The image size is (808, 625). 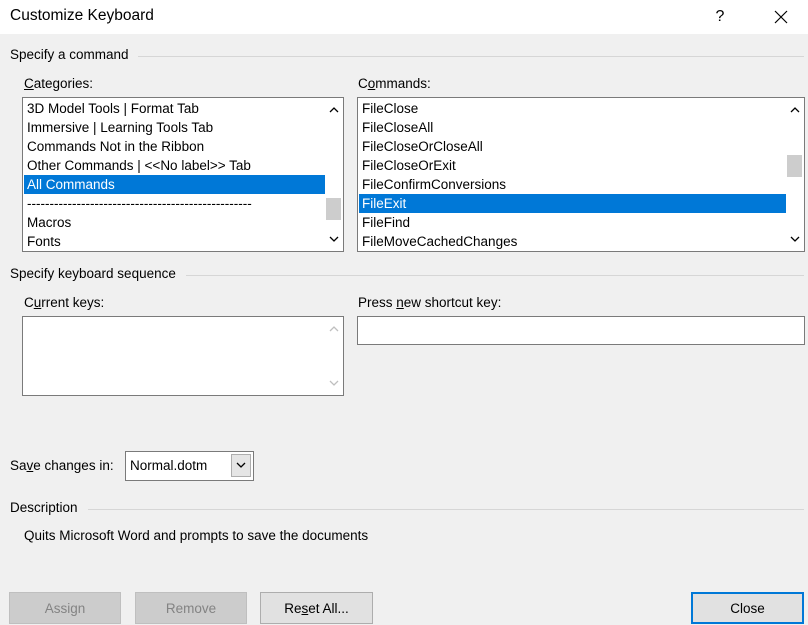 What do you see at coordinates (174, 165) in the screenshot?
I see `list-item: Other Commands | <<No label>> Tab` at bounding box center [174, 165].